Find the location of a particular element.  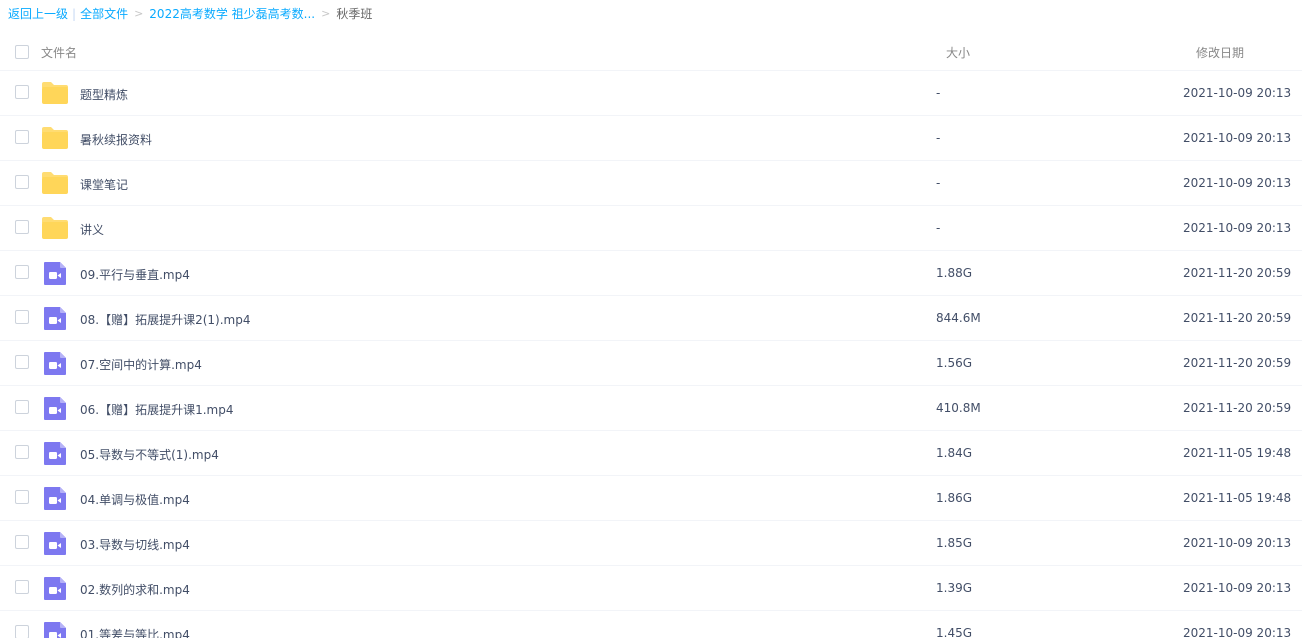

column-header-size: 大小 is located at coordinates (958, 52).